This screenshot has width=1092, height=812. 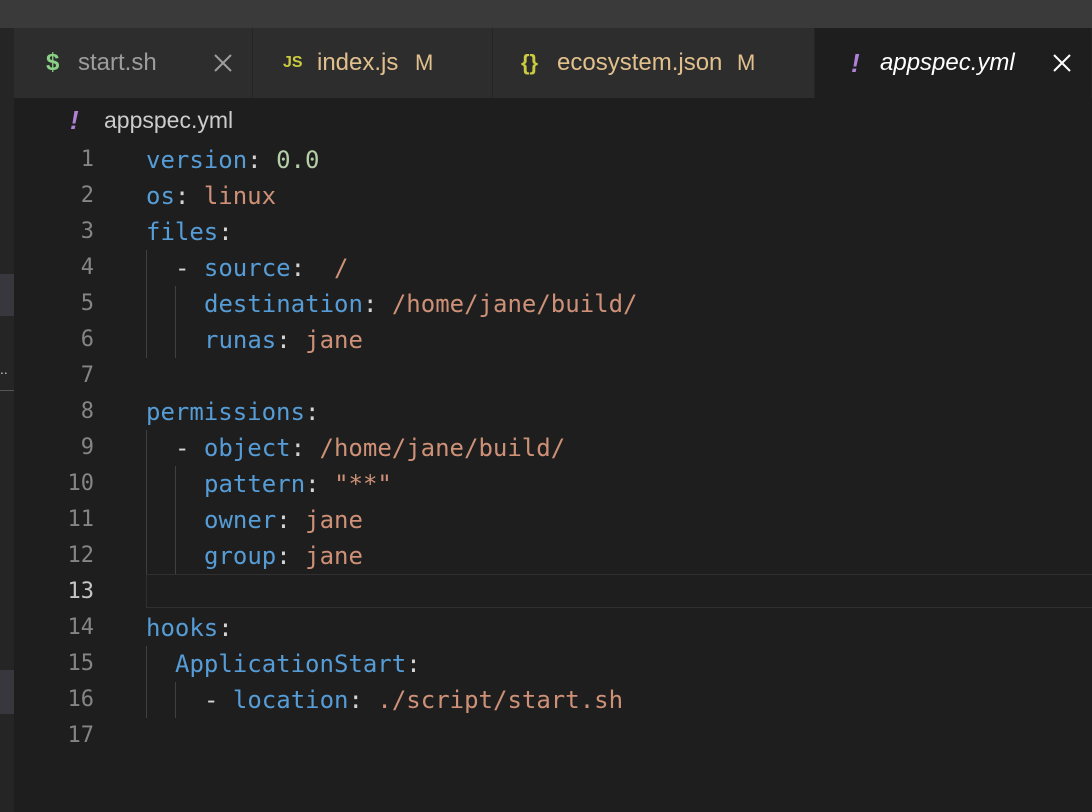 What do you see at coordinates (81, 699) in the screenshot?
I see `line-number: 16` at bounding box center [81, 699].